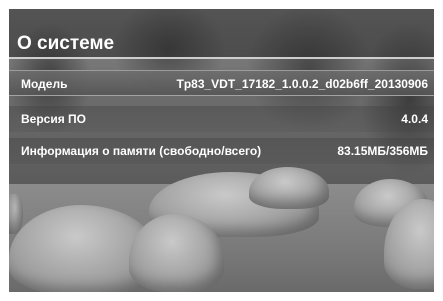  I want to click on background-rock, so click(289, 188).